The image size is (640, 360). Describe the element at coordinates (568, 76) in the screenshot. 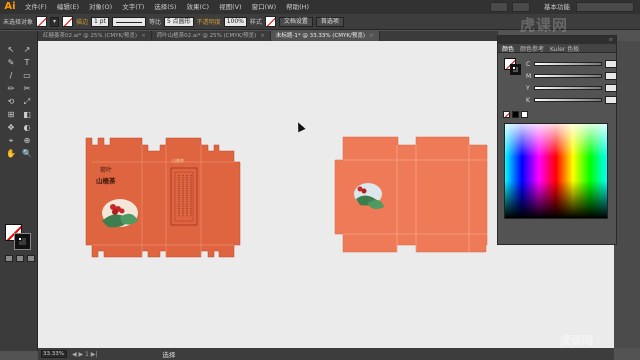

I see `magenta-slider` at that location.